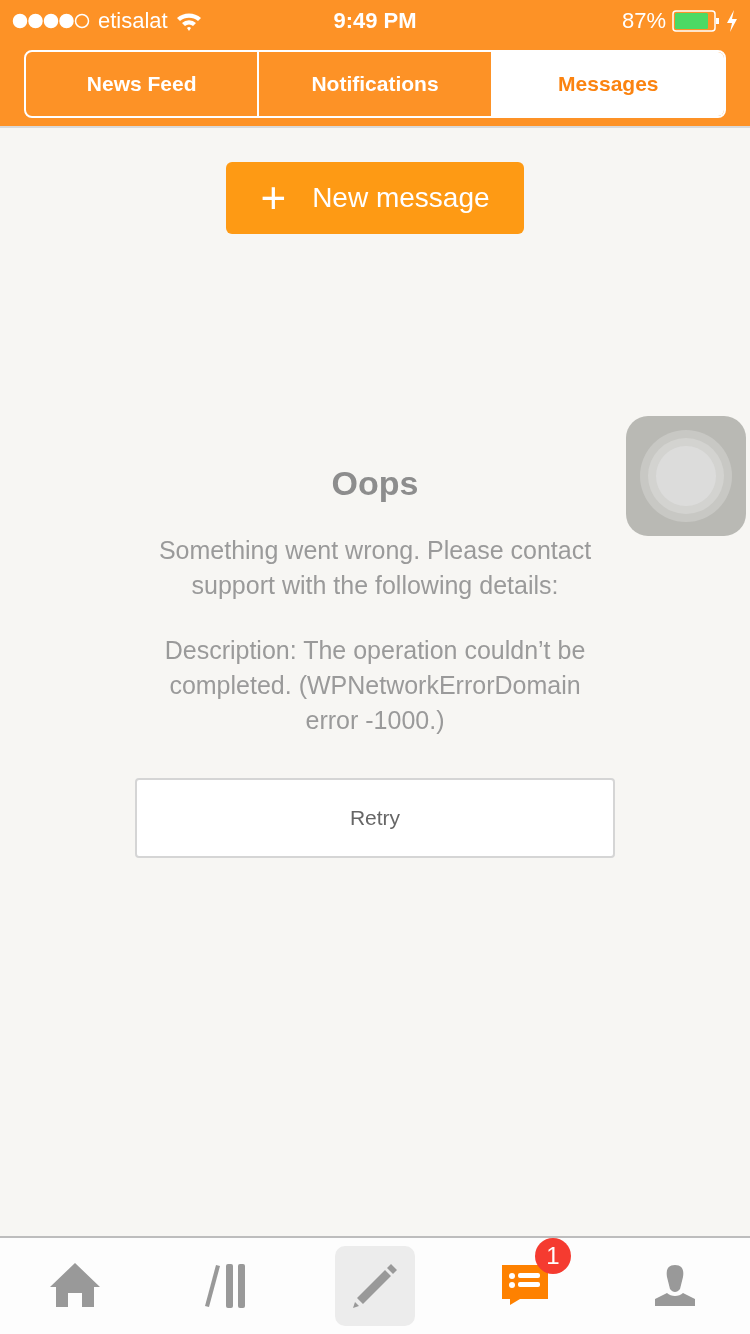  I want to click on error-message: Something went wrong. Please contact support with the following details:, so click(375, 568).